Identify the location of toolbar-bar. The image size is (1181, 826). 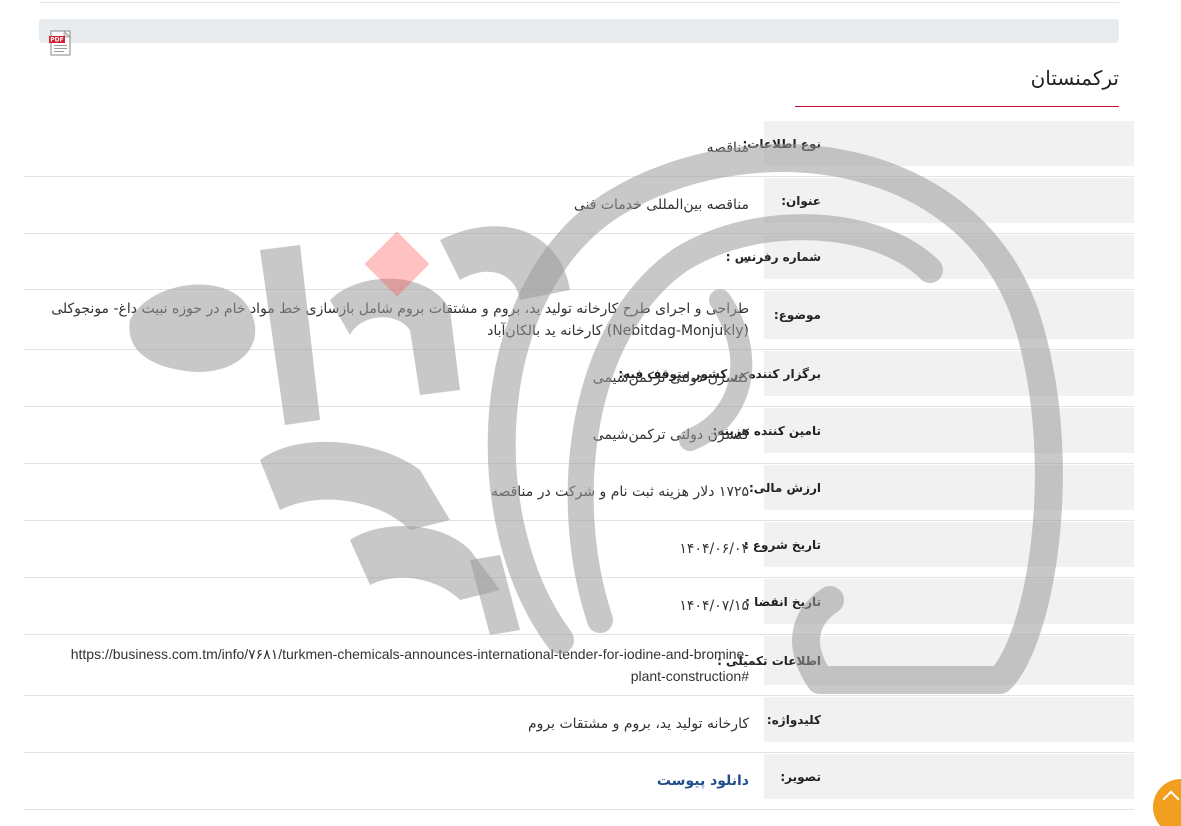
(579, 31).